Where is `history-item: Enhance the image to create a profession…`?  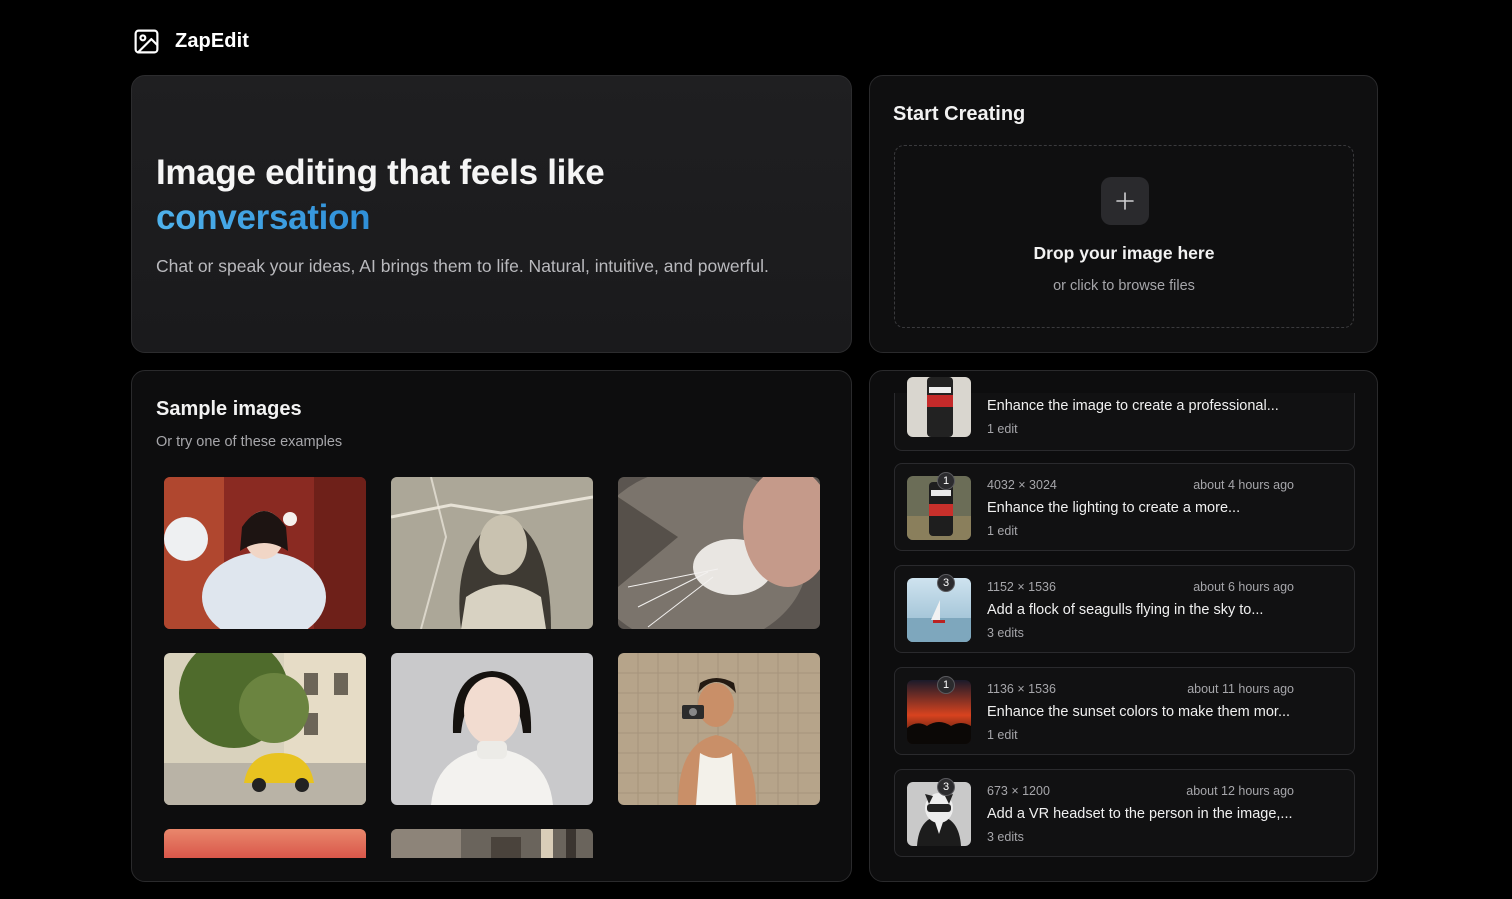 history-item: Enhance the image to create a profession… is located at coordinates (1124, 414).